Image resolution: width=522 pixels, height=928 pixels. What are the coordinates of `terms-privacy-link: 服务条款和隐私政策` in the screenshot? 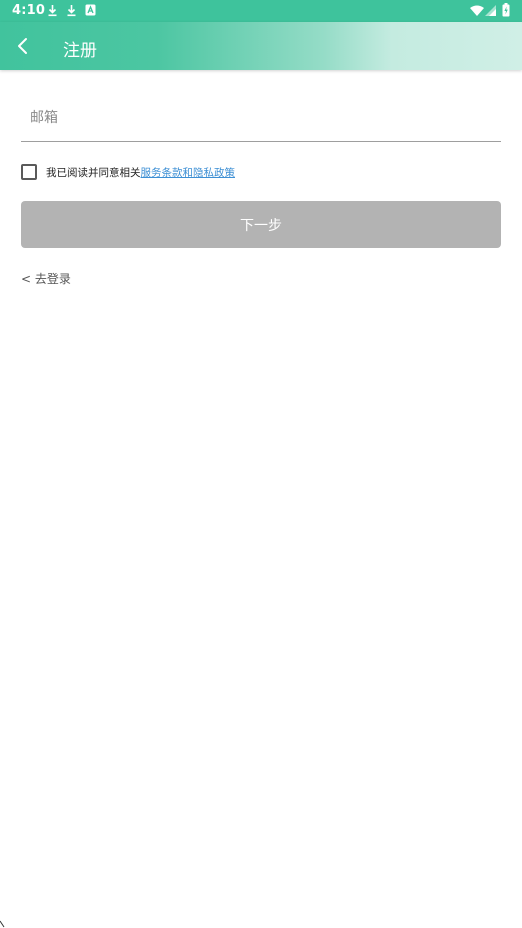 It's located at (188, 172).